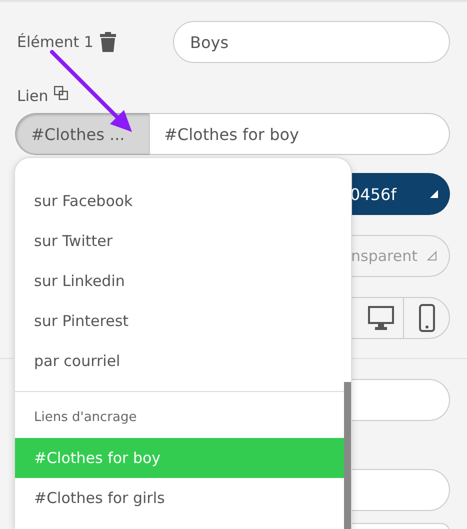 The image size is (467, 529). I want to click on monitor-icon, so click(381, 318).